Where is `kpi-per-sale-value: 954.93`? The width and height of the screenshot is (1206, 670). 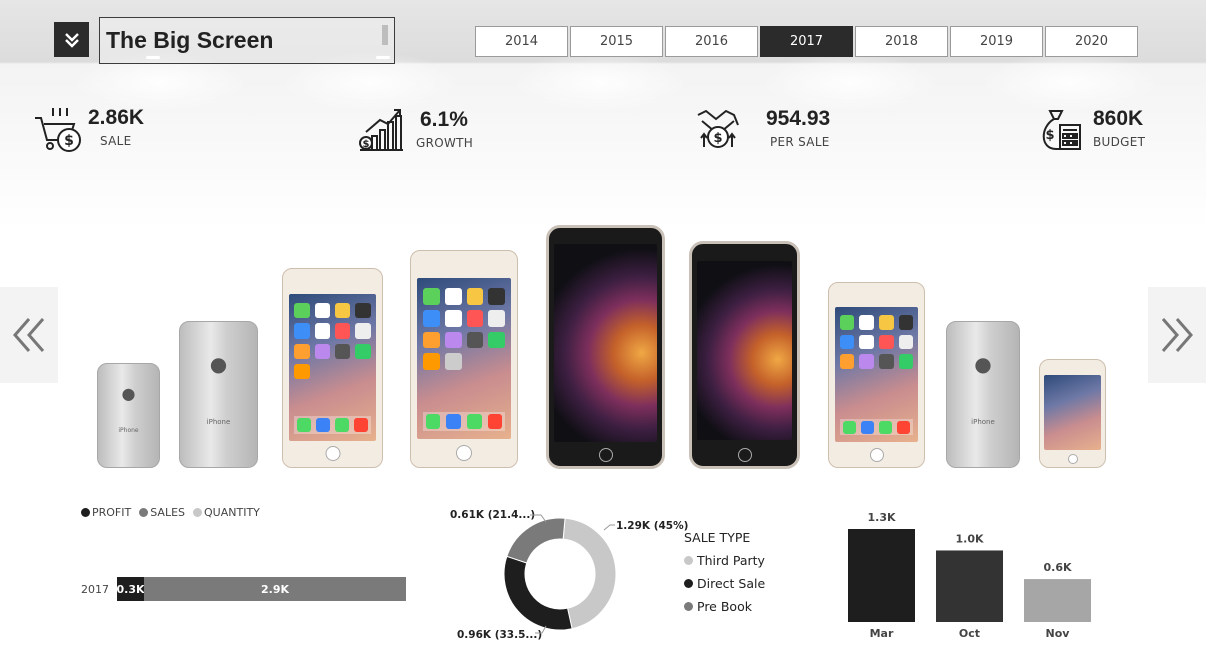
kpi-per-sale-value: 954.93 is located at coordinates (798, 118).